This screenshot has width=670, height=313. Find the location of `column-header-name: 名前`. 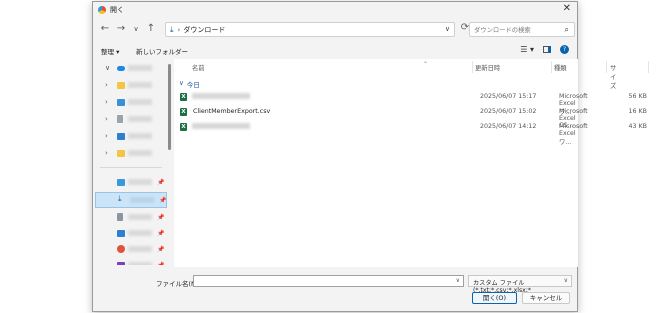

column-header-name: 名前 is located at coordinates (198, 67).